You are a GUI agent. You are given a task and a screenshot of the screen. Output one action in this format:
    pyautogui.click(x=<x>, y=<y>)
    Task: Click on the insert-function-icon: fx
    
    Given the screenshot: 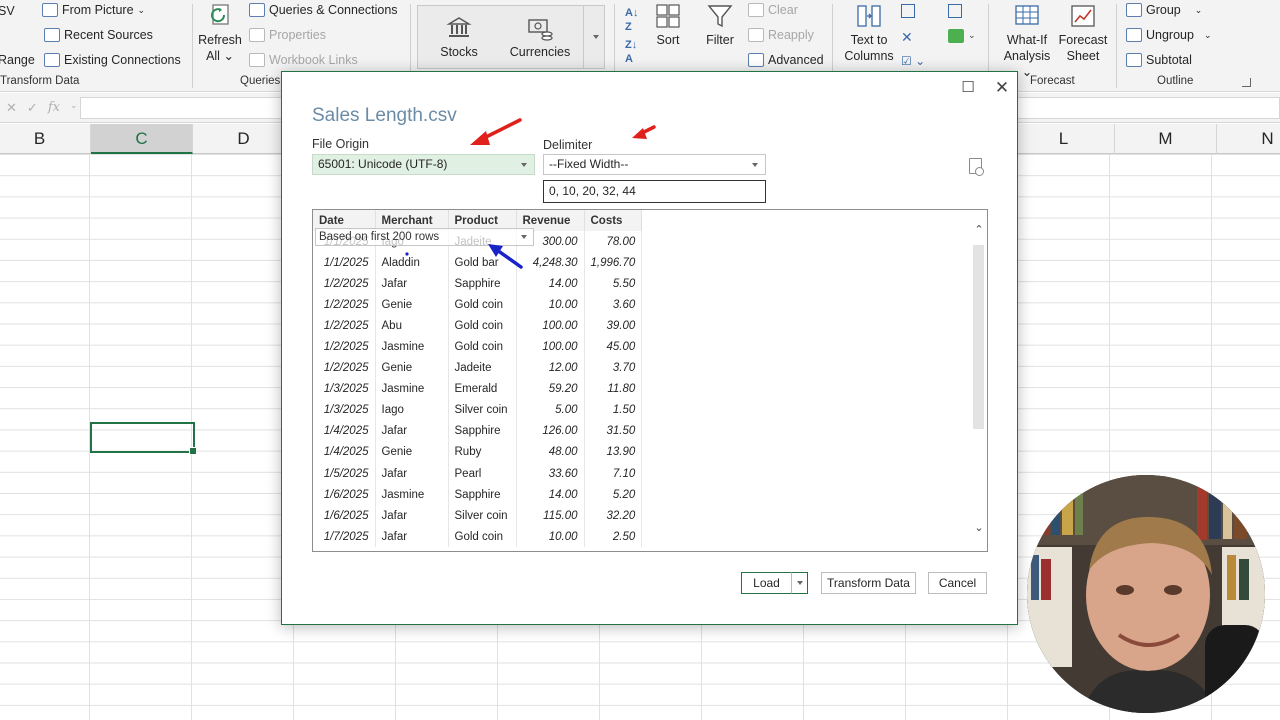 What is the action you would take?
    pyautogui.click(x=54, y=108)
    